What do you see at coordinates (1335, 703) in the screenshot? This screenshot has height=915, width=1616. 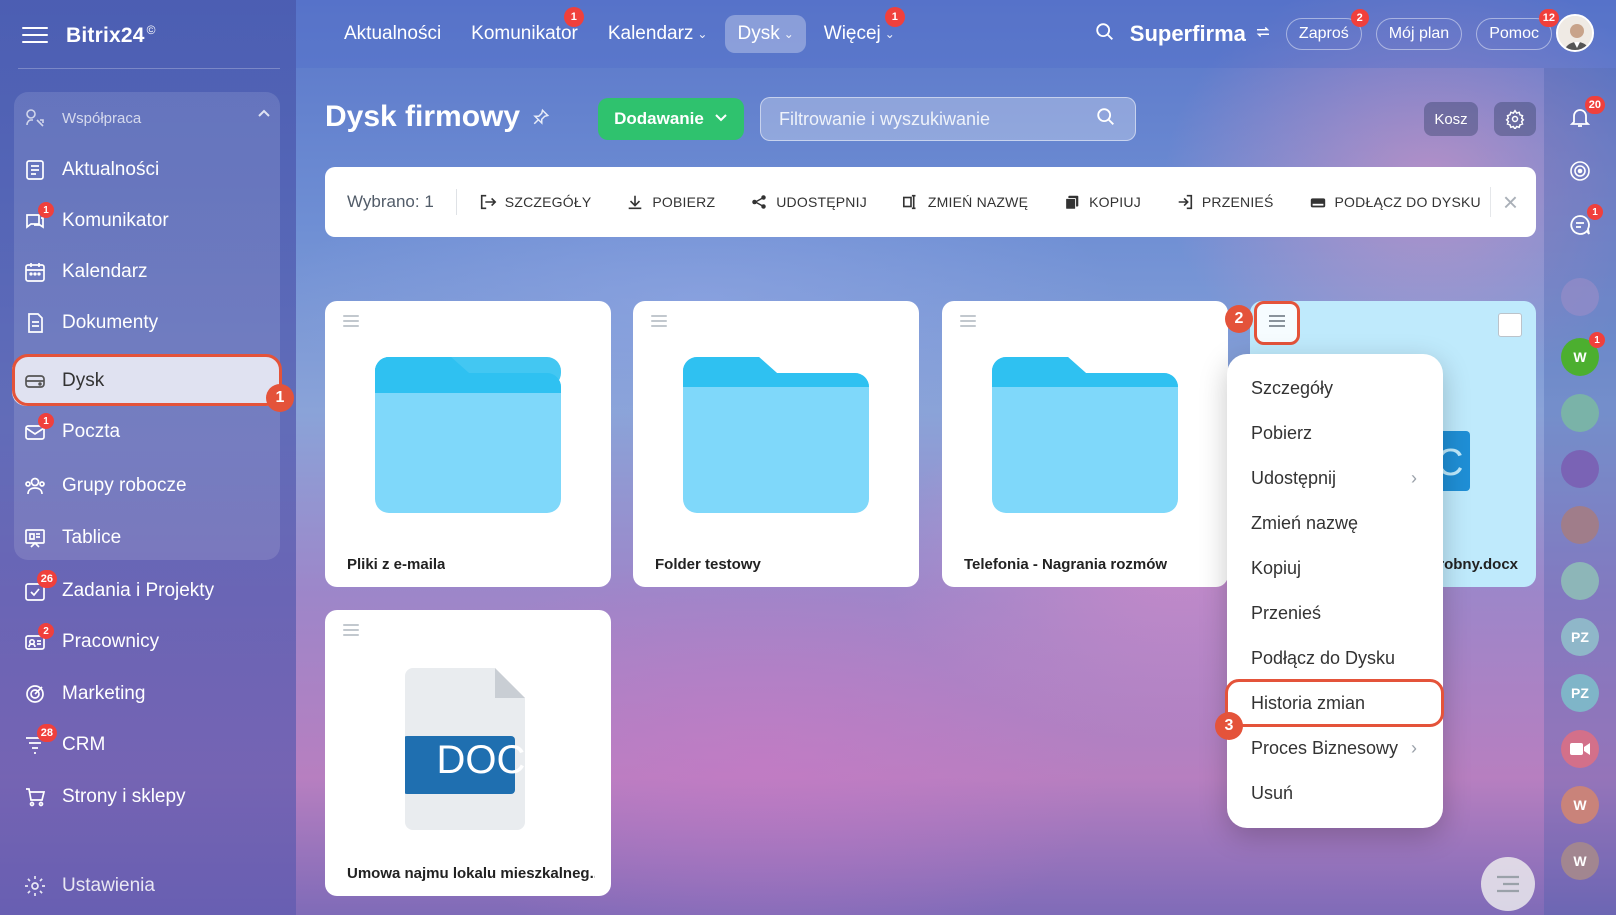 I see `menu-item-history: Historia zmian` at bounding box center [1335, 703].